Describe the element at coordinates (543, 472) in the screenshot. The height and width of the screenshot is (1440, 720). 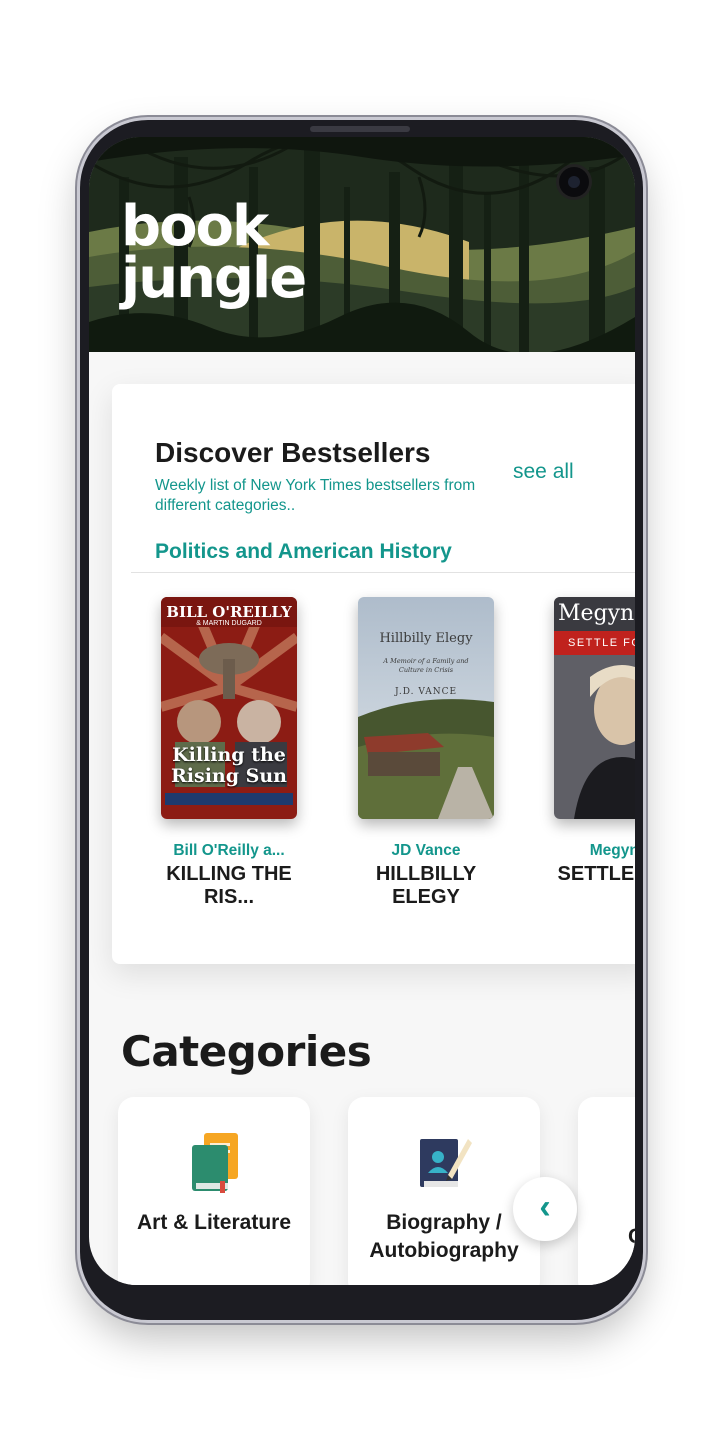
I see `see-all-link: see all` at that location.